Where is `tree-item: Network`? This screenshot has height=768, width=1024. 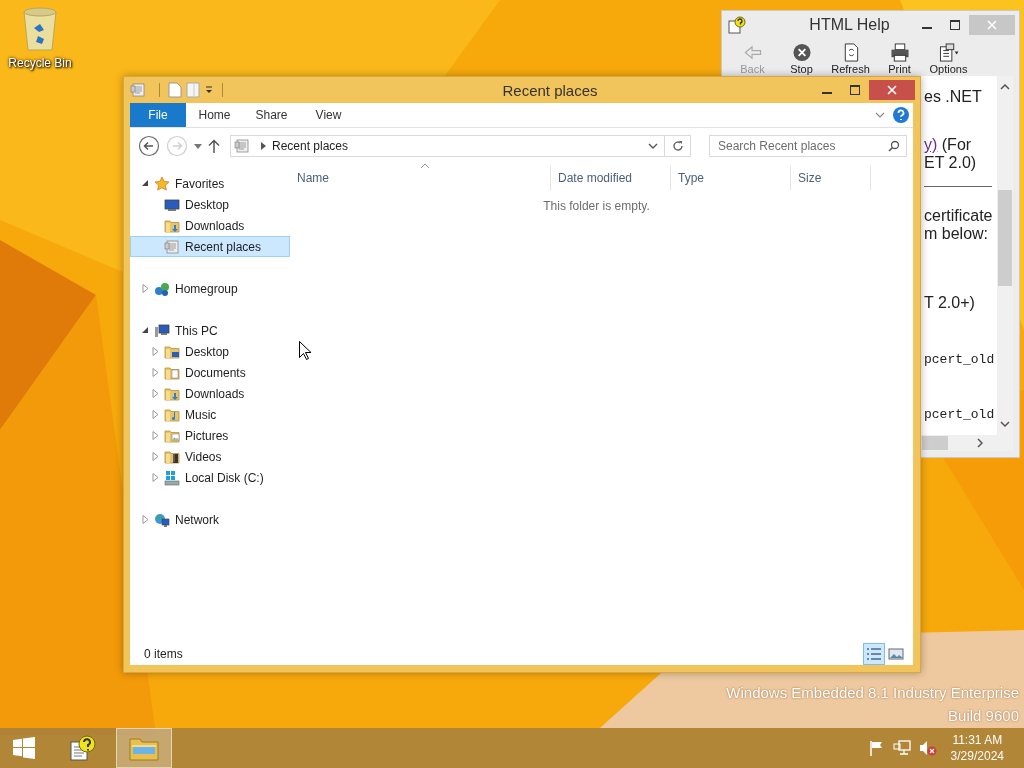 tree-item: Network is located at coordinates (210, 519).